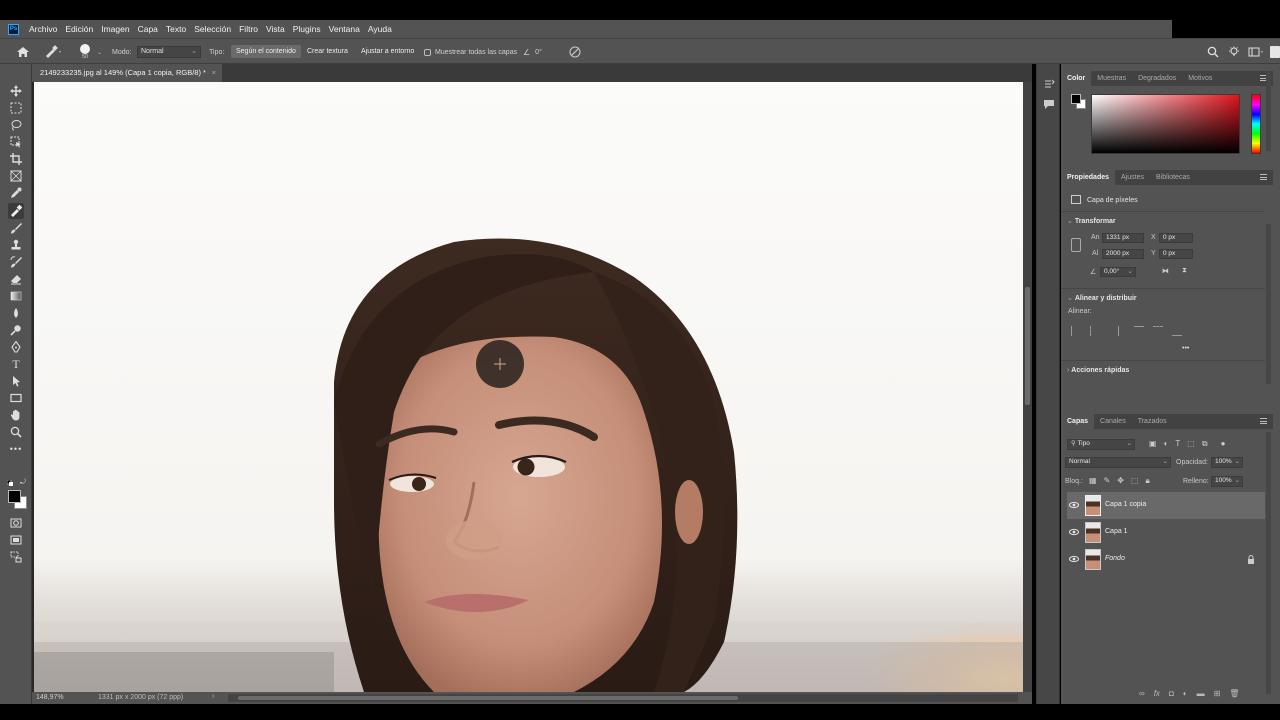 Image resolution: width=1280 pixels, height=720 pixels. Describe the element at coordinates (1263, 421) in the screenshot. I see `layers-panel-menu-icon` at that location.